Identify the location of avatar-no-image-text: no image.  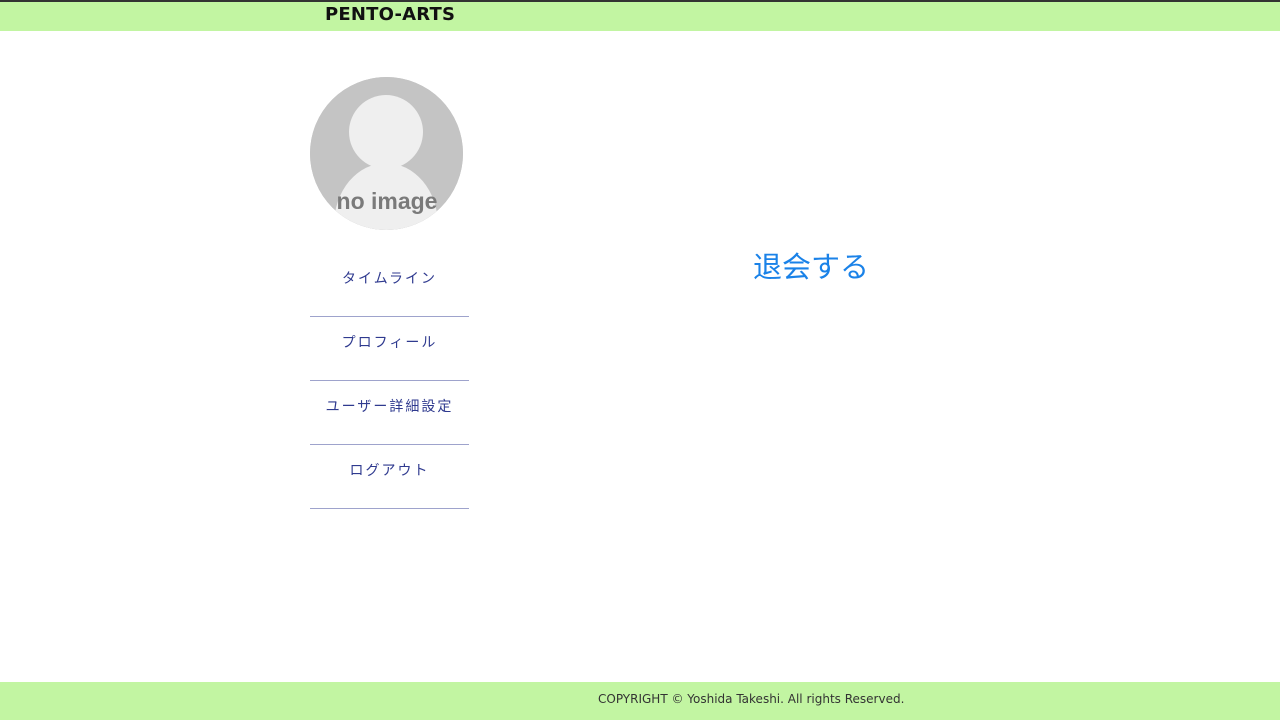
(387, 201).